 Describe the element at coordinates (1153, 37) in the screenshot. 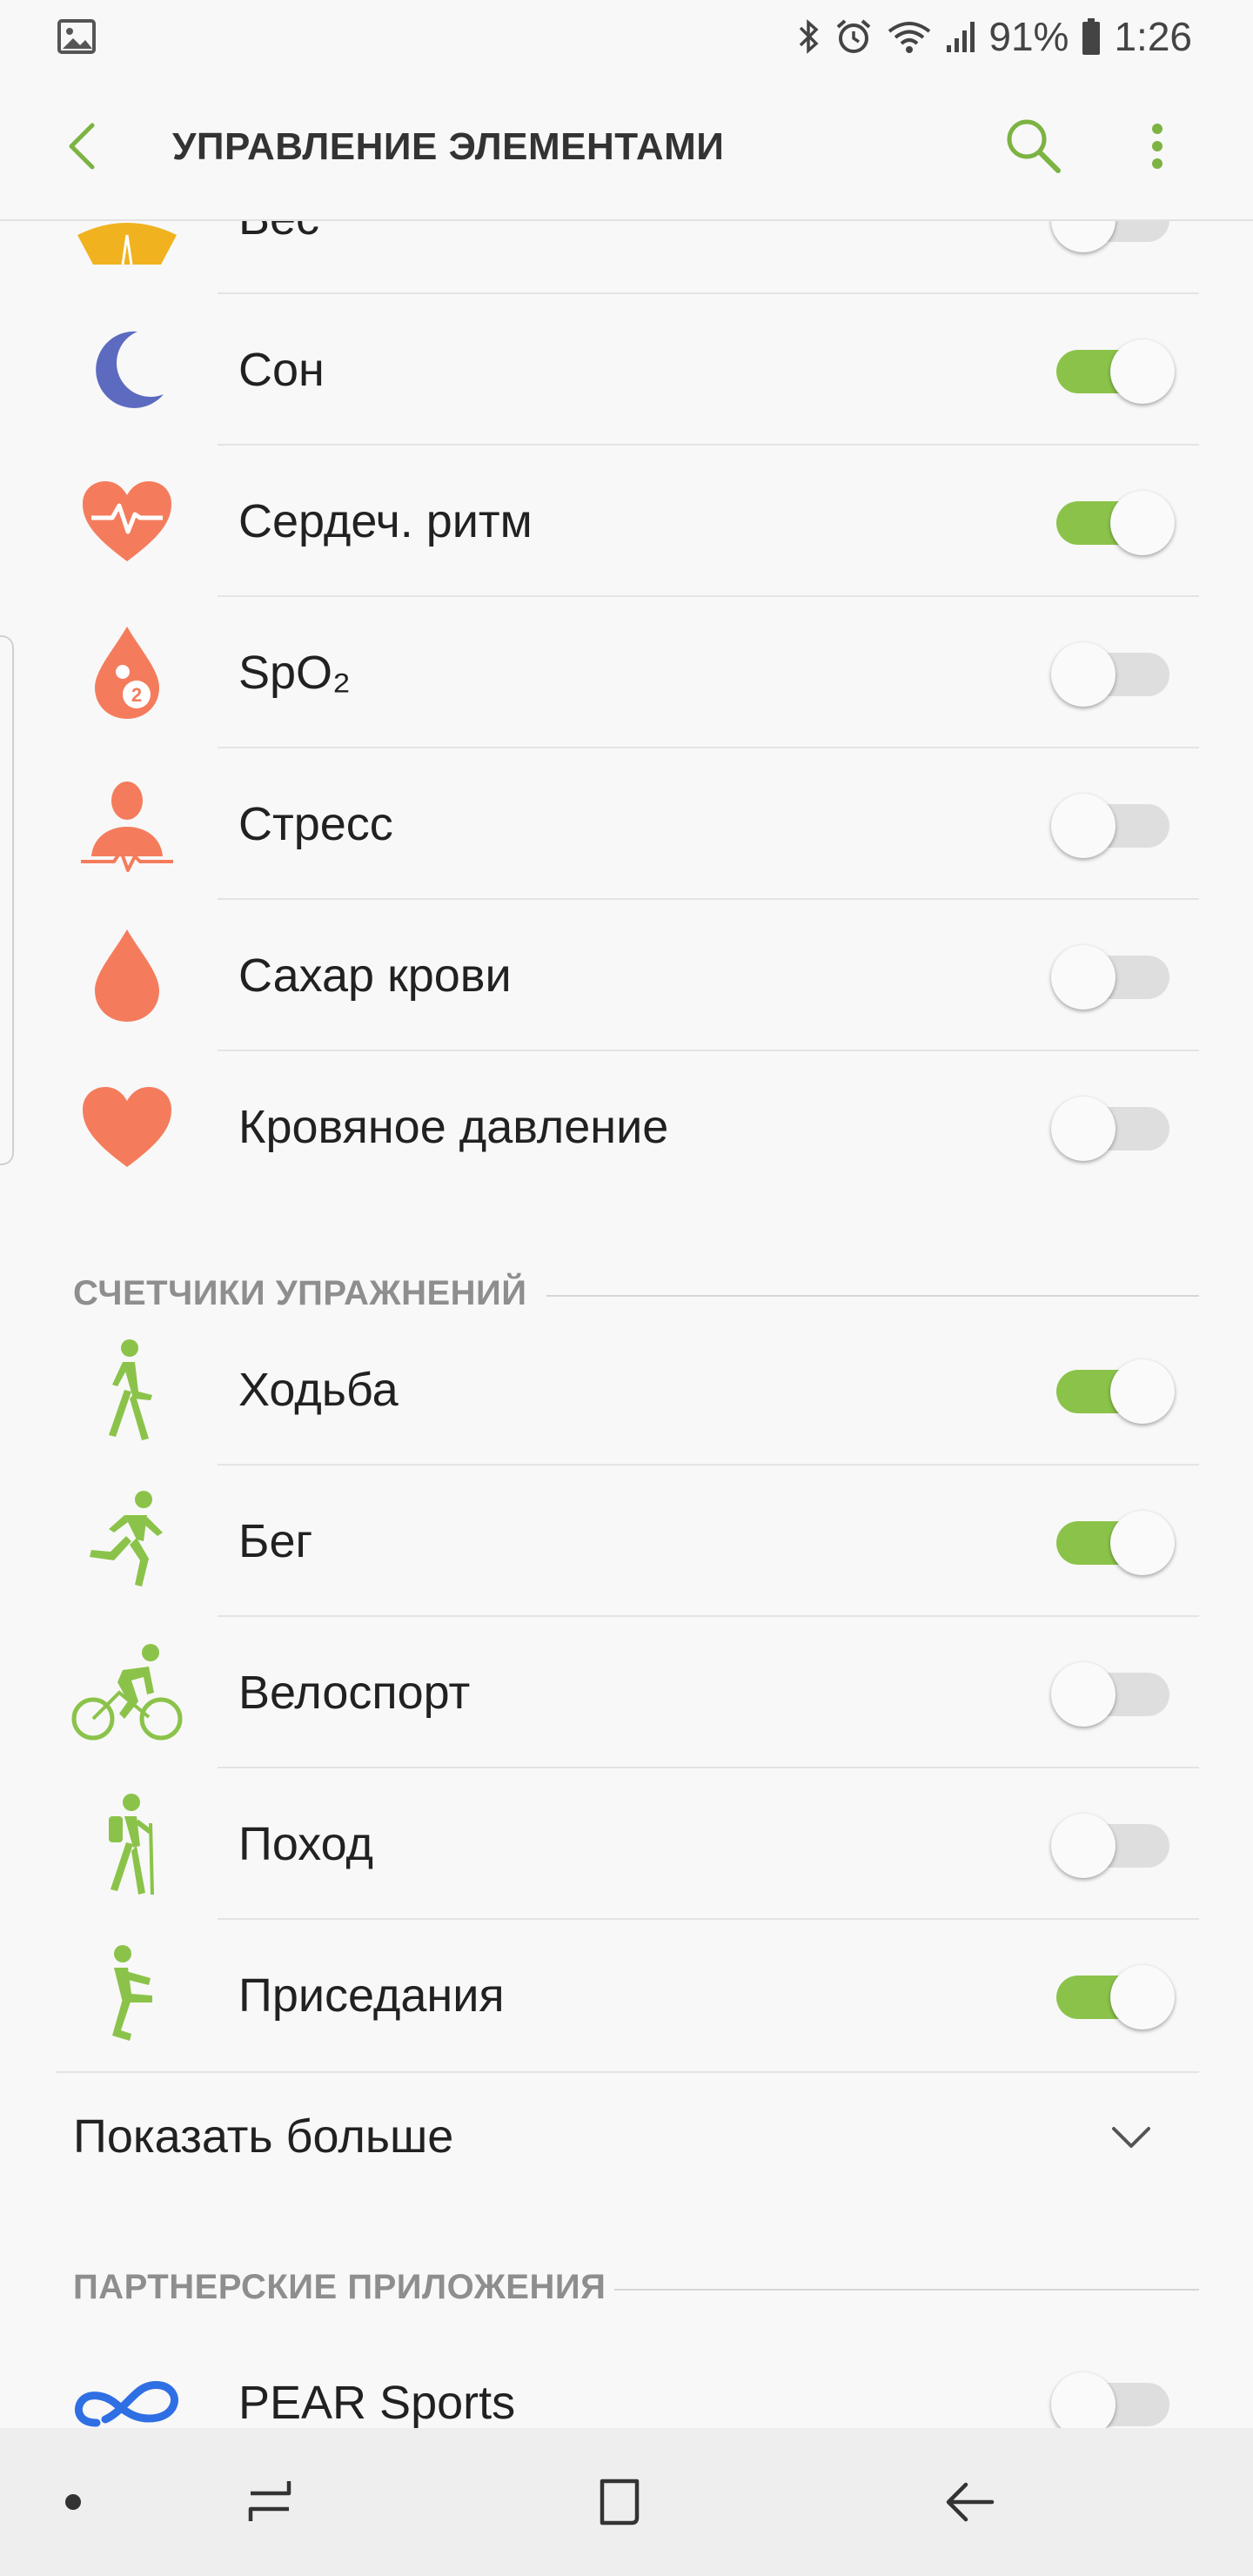

I see `clock: 1:26` at that location.